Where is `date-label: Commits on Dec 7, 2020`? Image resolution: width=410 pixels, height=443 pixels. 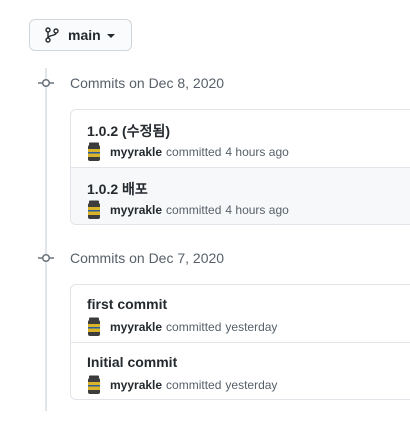
date-label: Commits on Dec 7, 2020 is located at coordinates (147, 258).